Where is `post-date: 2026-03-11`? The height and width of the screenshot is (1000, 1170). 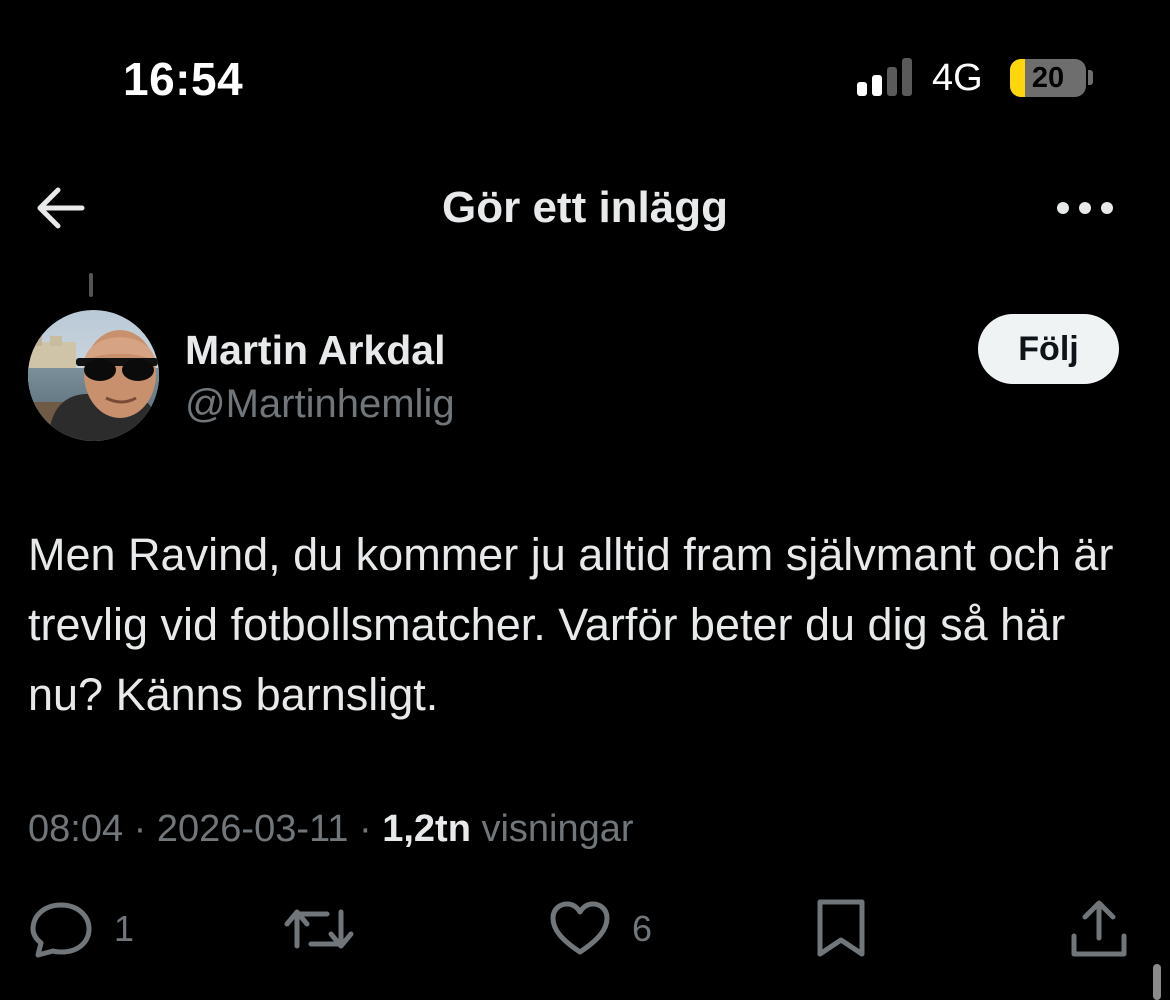
post-date: 2026-03-11 is located at coordinates (252, 829).